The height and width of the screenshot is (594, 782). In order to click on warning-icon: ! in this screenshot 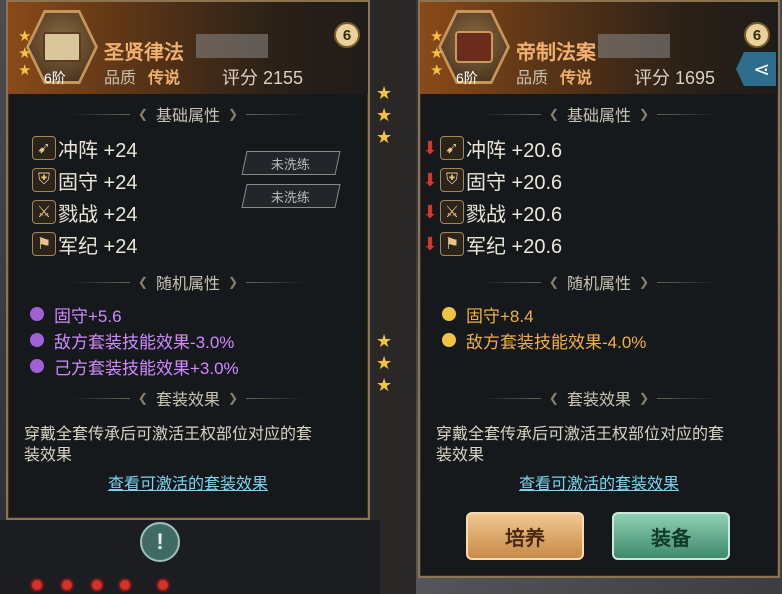, I will do `click(160, 542)`.